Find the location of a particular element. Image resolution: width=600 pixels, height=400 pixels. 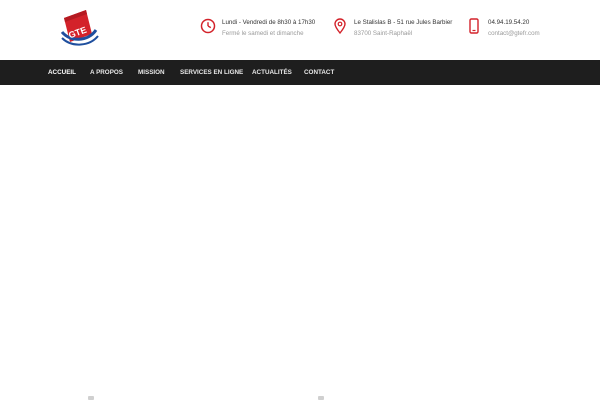

mobile-phone-icon is located at coordinates (474, 26).